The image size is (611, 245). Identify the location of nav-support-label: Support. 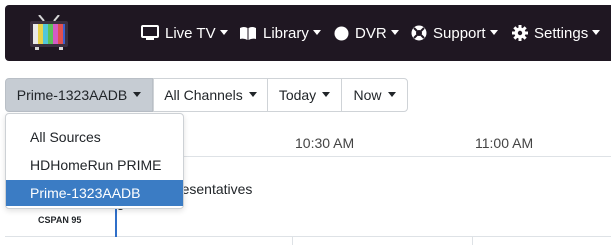
(459, 33).